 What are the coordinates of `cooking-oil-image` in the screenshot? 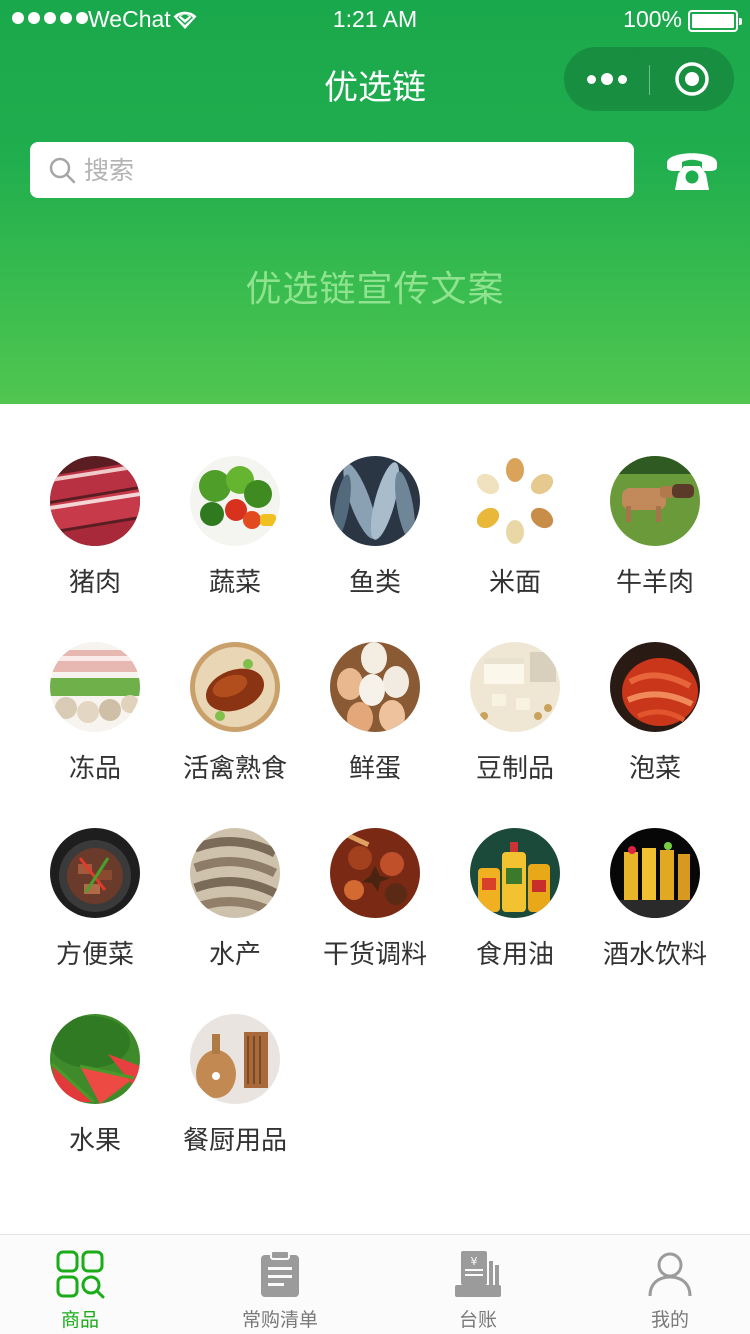 It's located at (515, 873).